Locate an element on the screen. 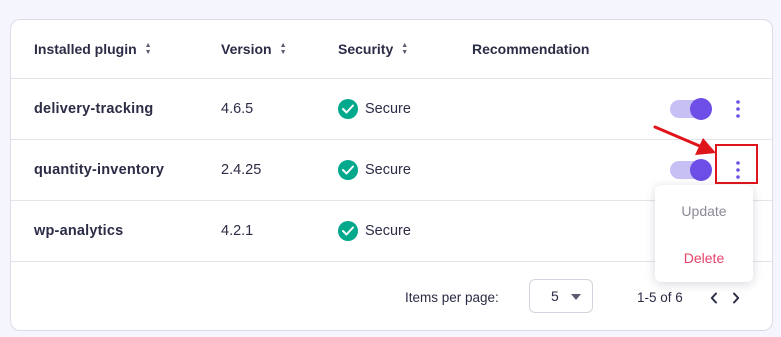  pagination-range: 1-5 of 6 is located at coordinates (660, 297).